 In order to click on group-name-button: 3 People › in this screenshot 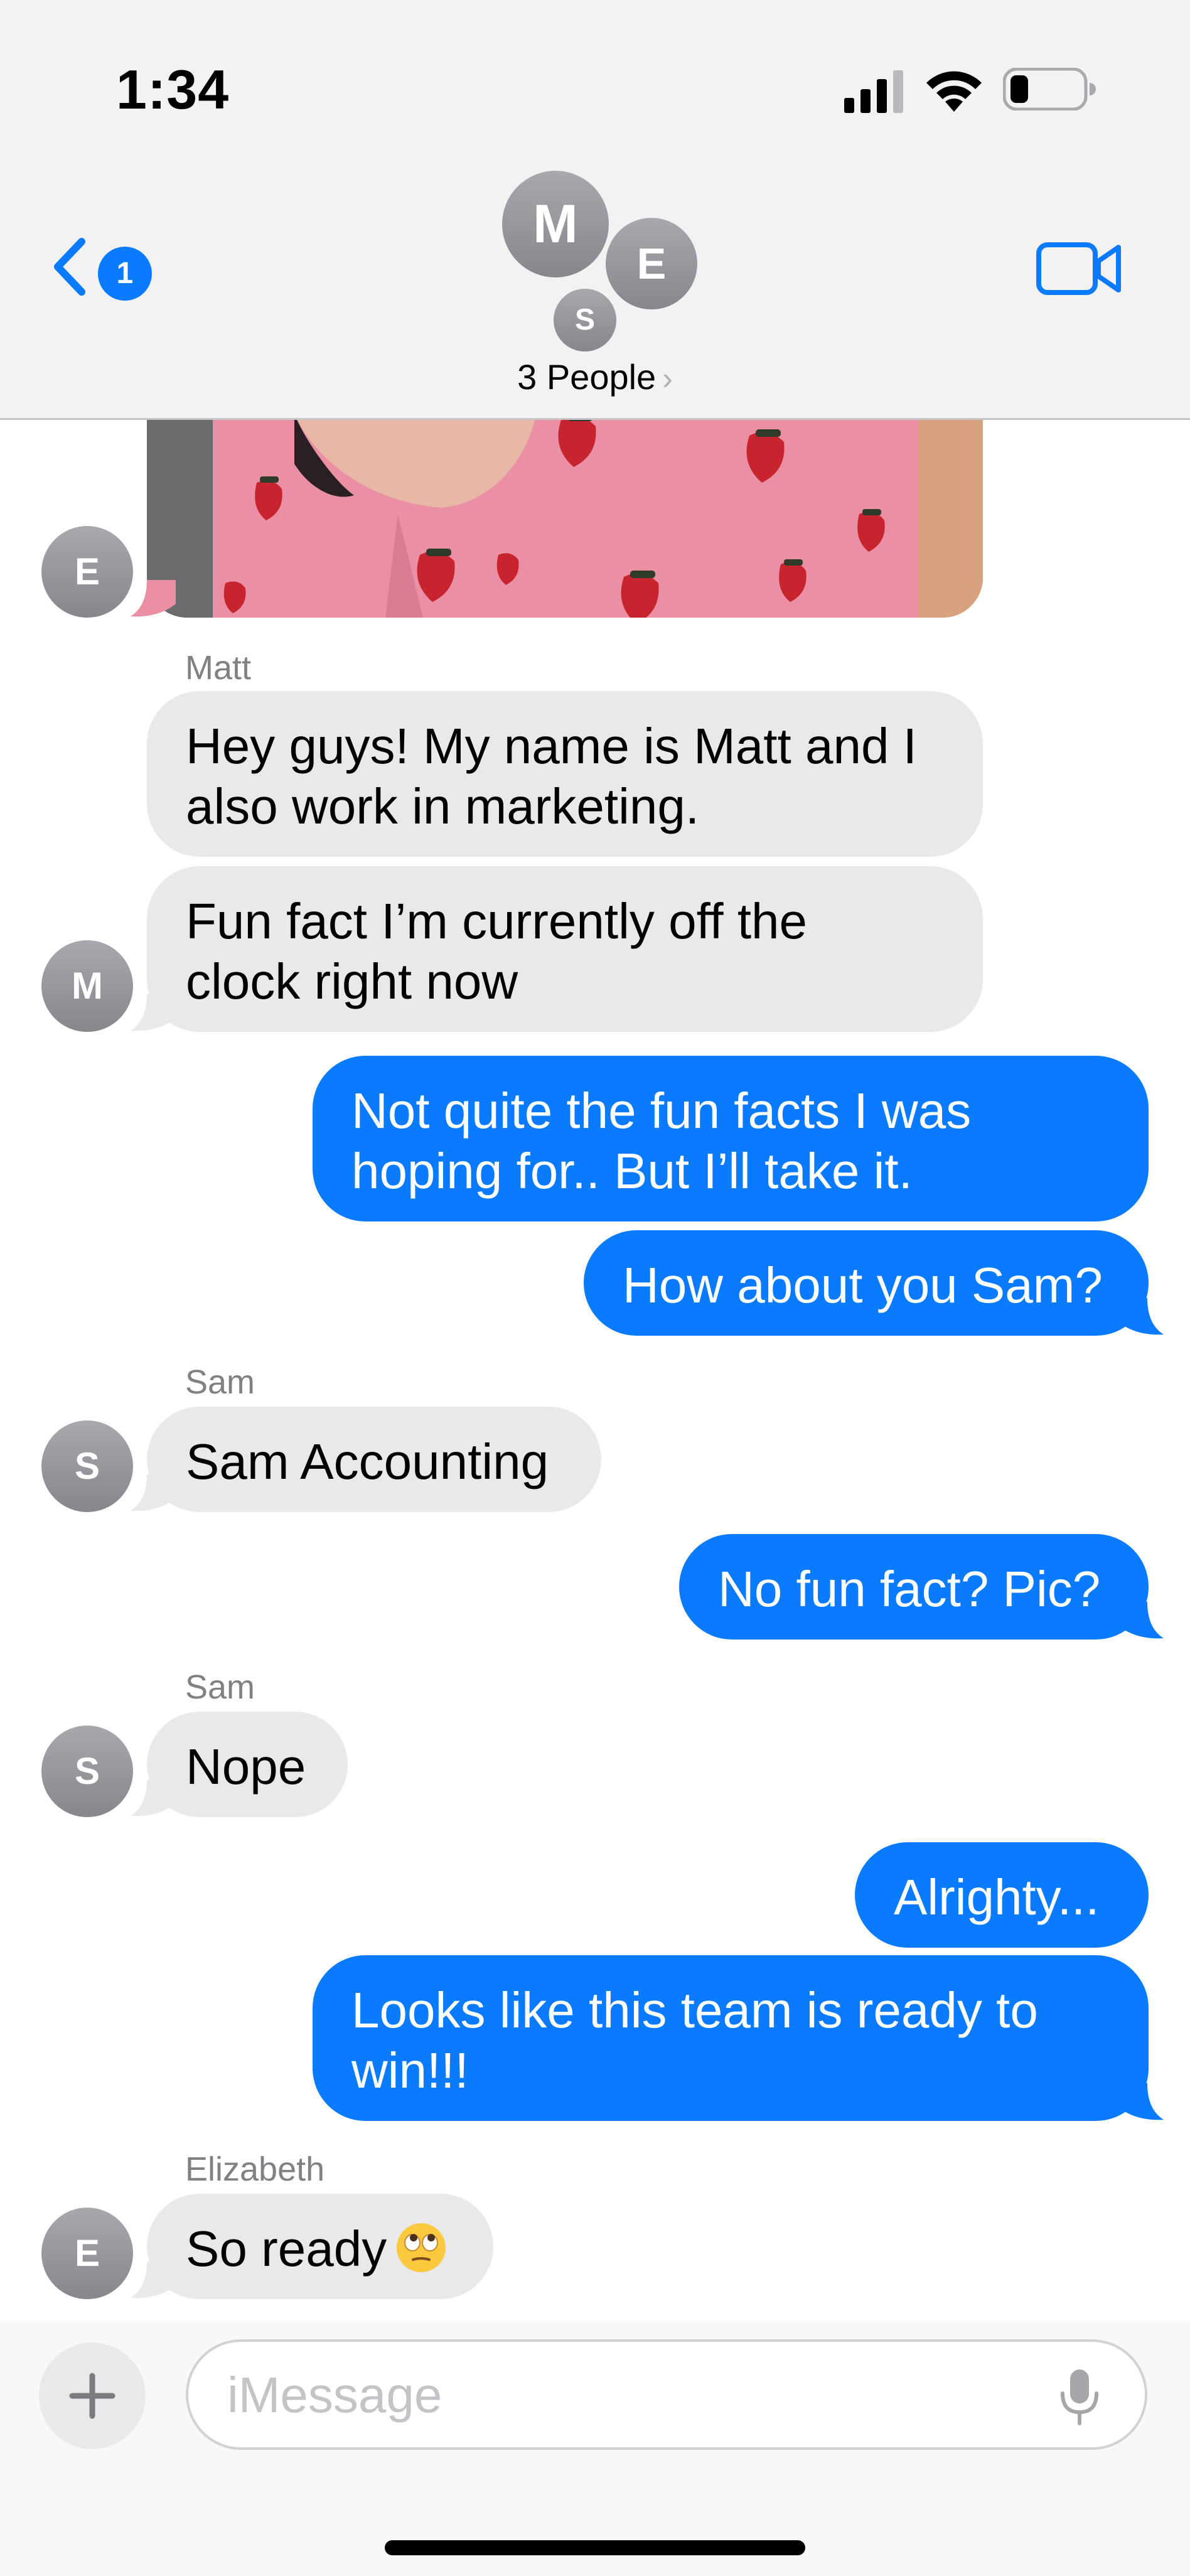, I will do `click(595, 377)`.